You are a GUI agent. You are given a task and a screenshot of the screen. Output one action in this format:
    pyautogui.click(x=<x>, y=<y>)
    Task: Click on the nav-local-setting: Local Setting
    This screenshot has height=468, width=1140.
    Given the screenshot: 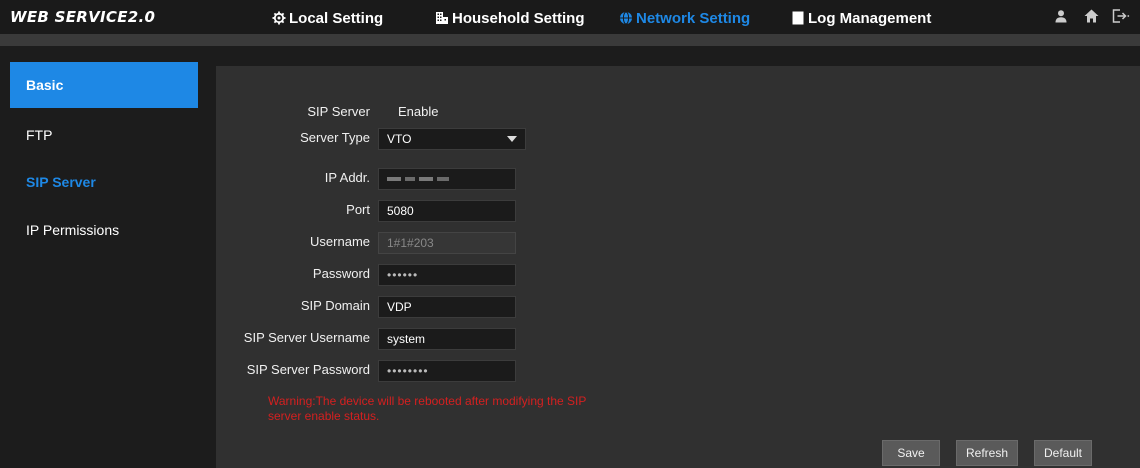 What is the action you would take?
    pyautogui.click(x=327, y=18)
    